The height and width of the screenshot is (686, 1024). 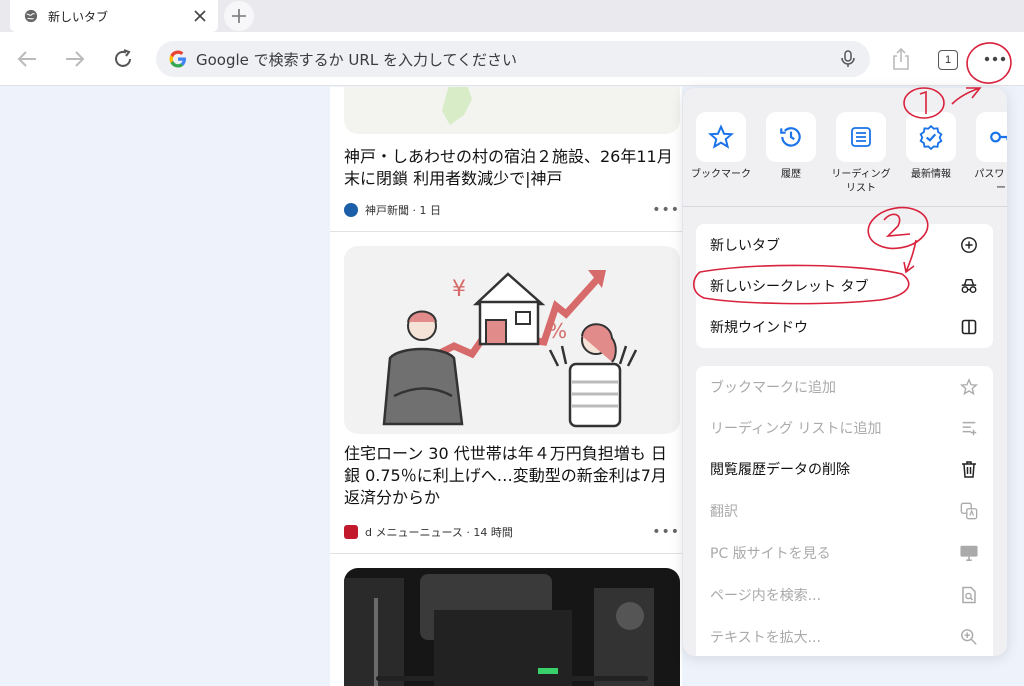 What do you see at coordinates (789, 287) in the screenshot?
I see `menu-item-label: 新しいシークレット タブ` at bounding box center [789, 287].